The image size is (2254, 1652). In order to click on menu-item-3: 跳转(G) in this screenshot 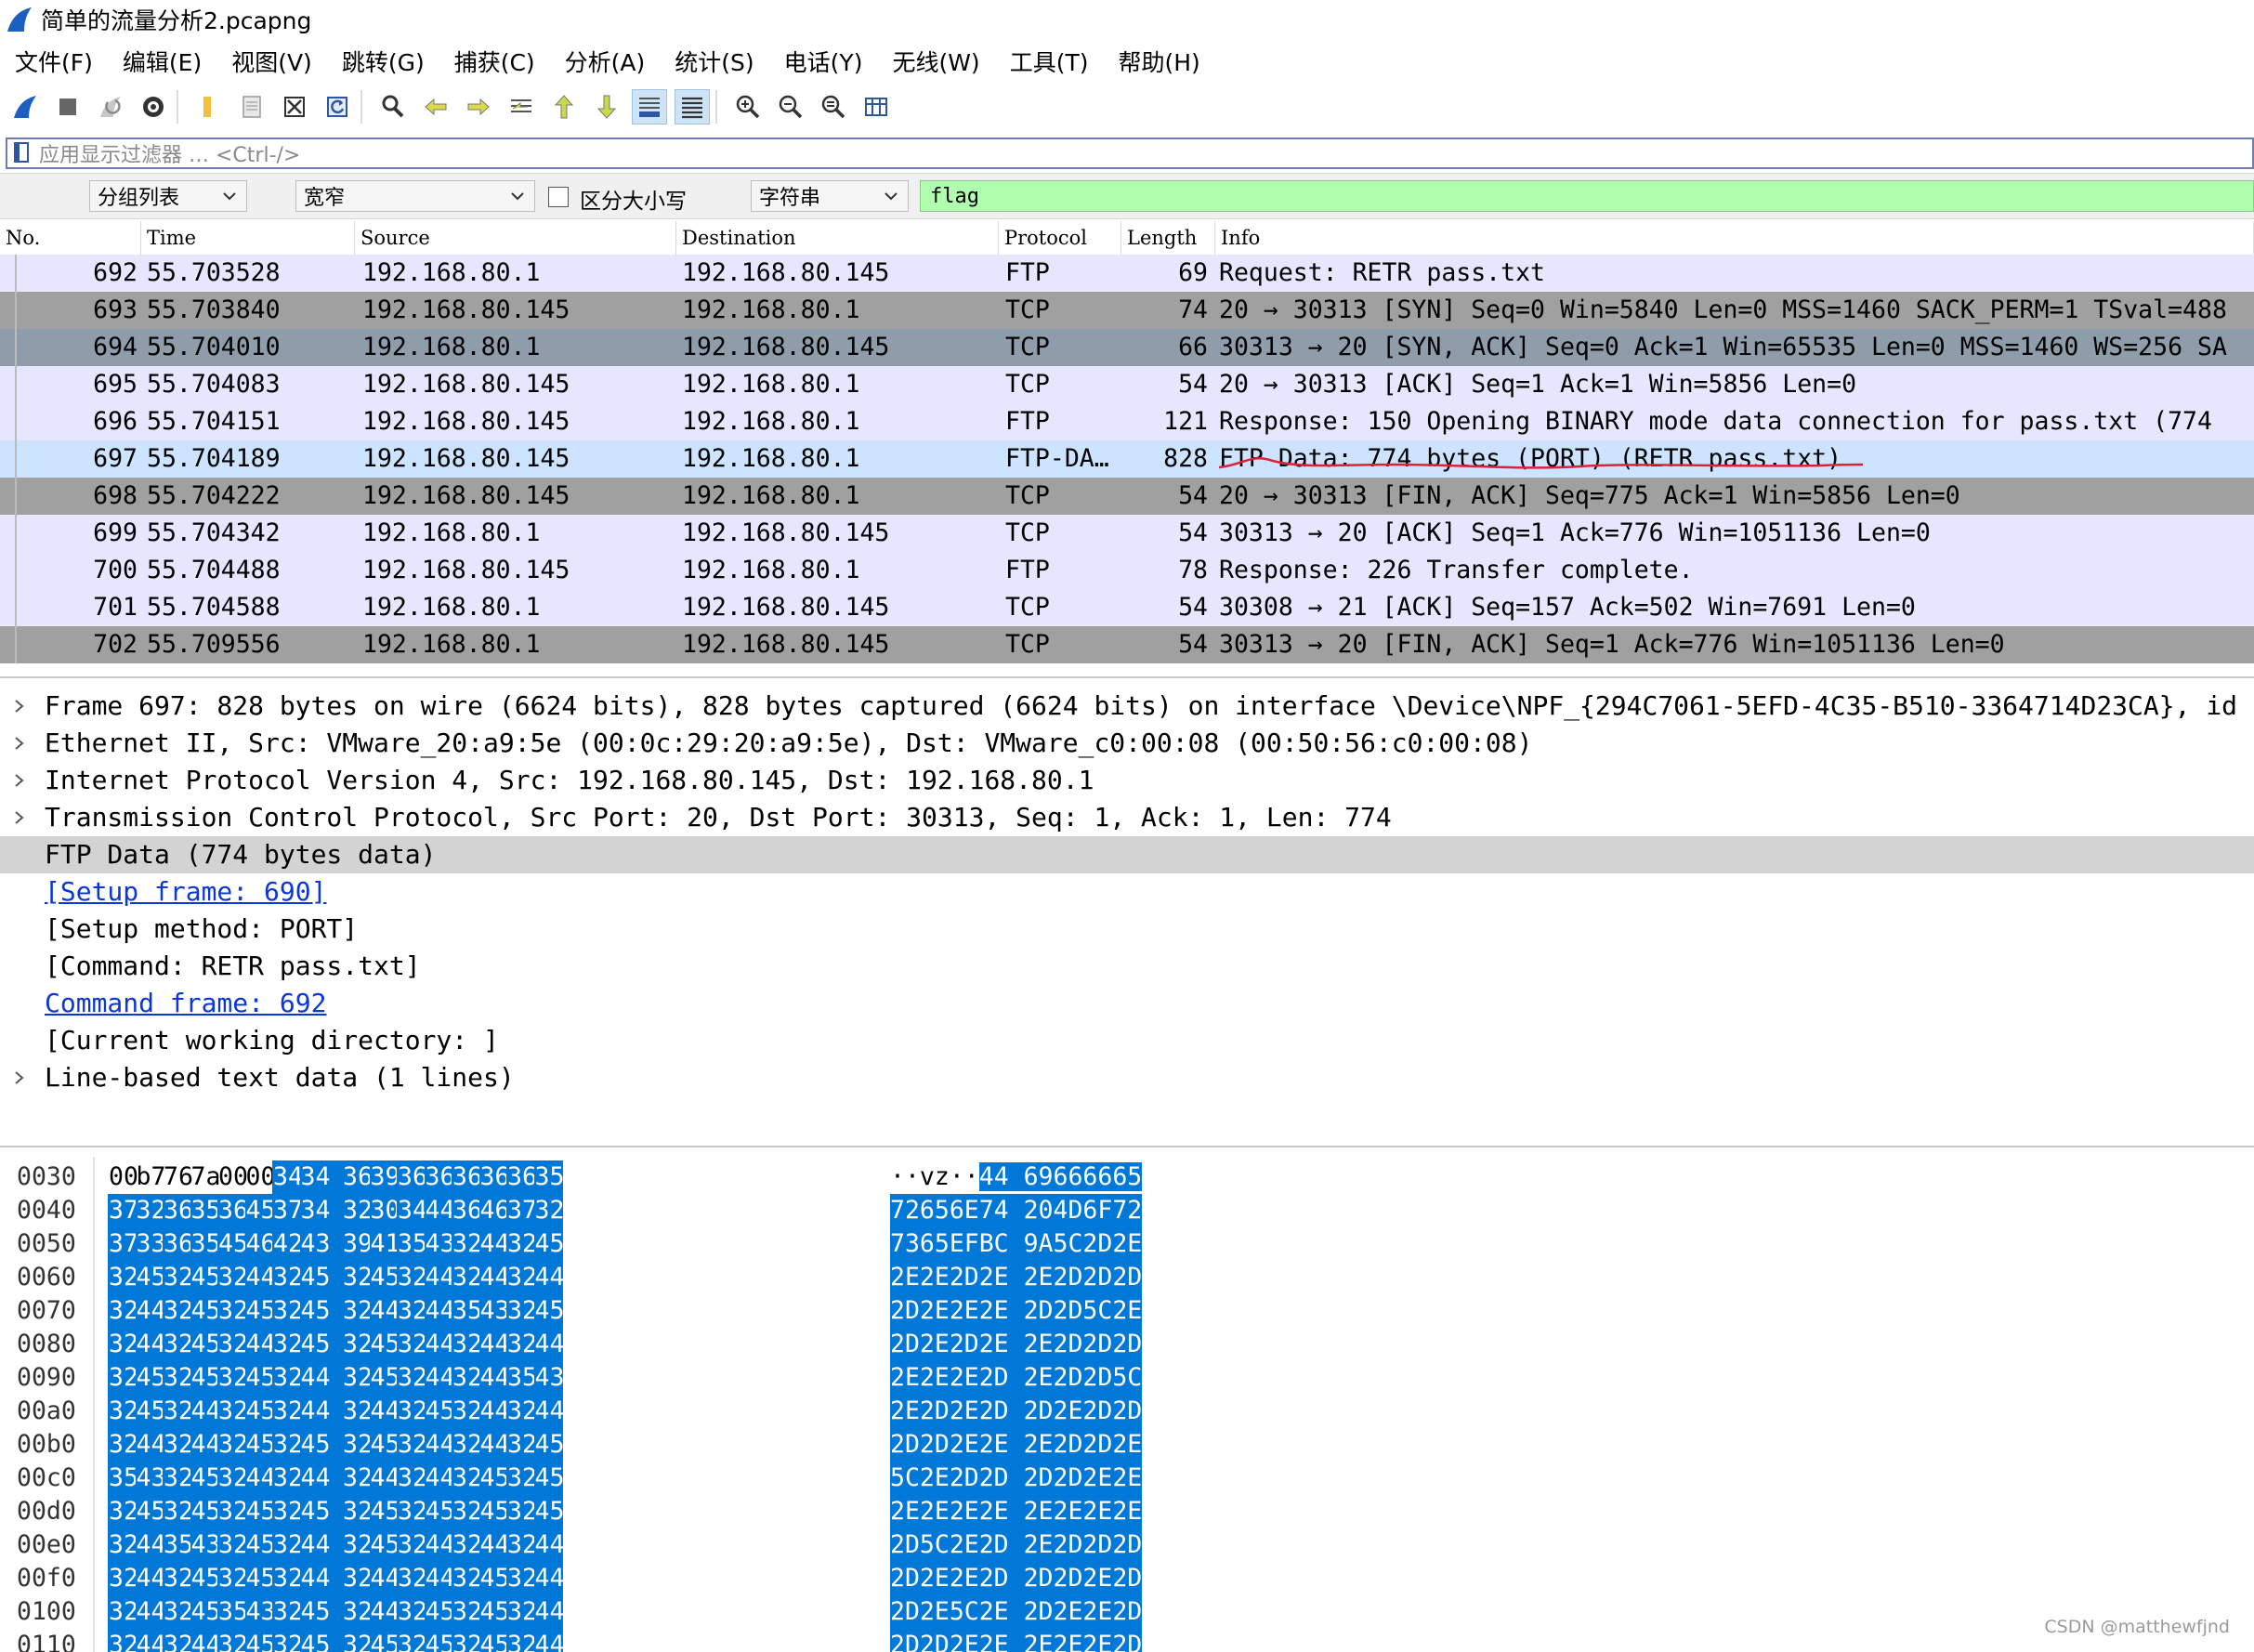, I will do `click(383, 62)`.